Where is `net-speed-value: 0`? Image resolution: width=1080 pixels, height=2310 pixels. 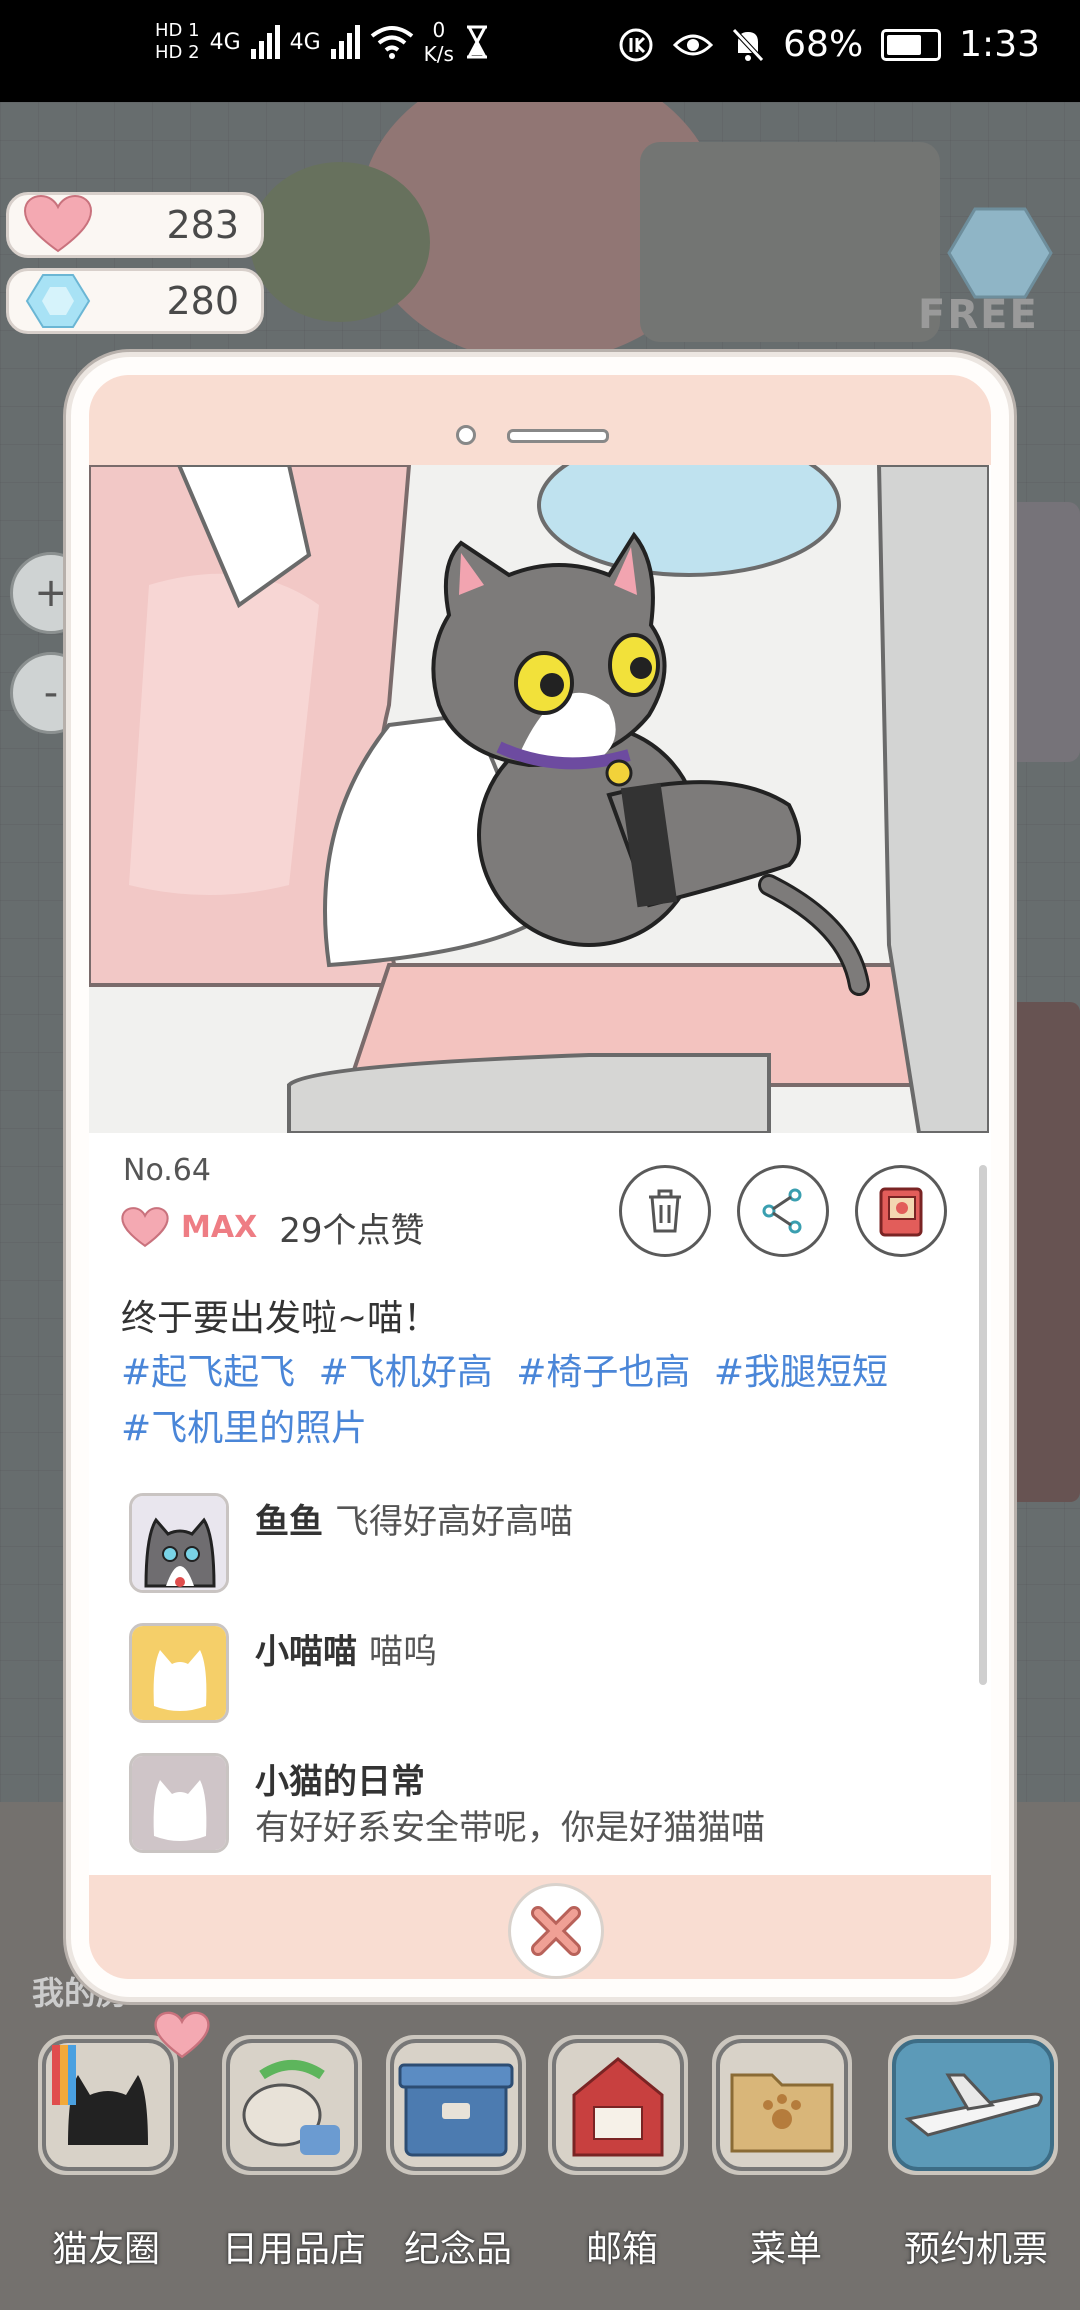
net-speed-value: 0 is located at coordinates (439, 30).